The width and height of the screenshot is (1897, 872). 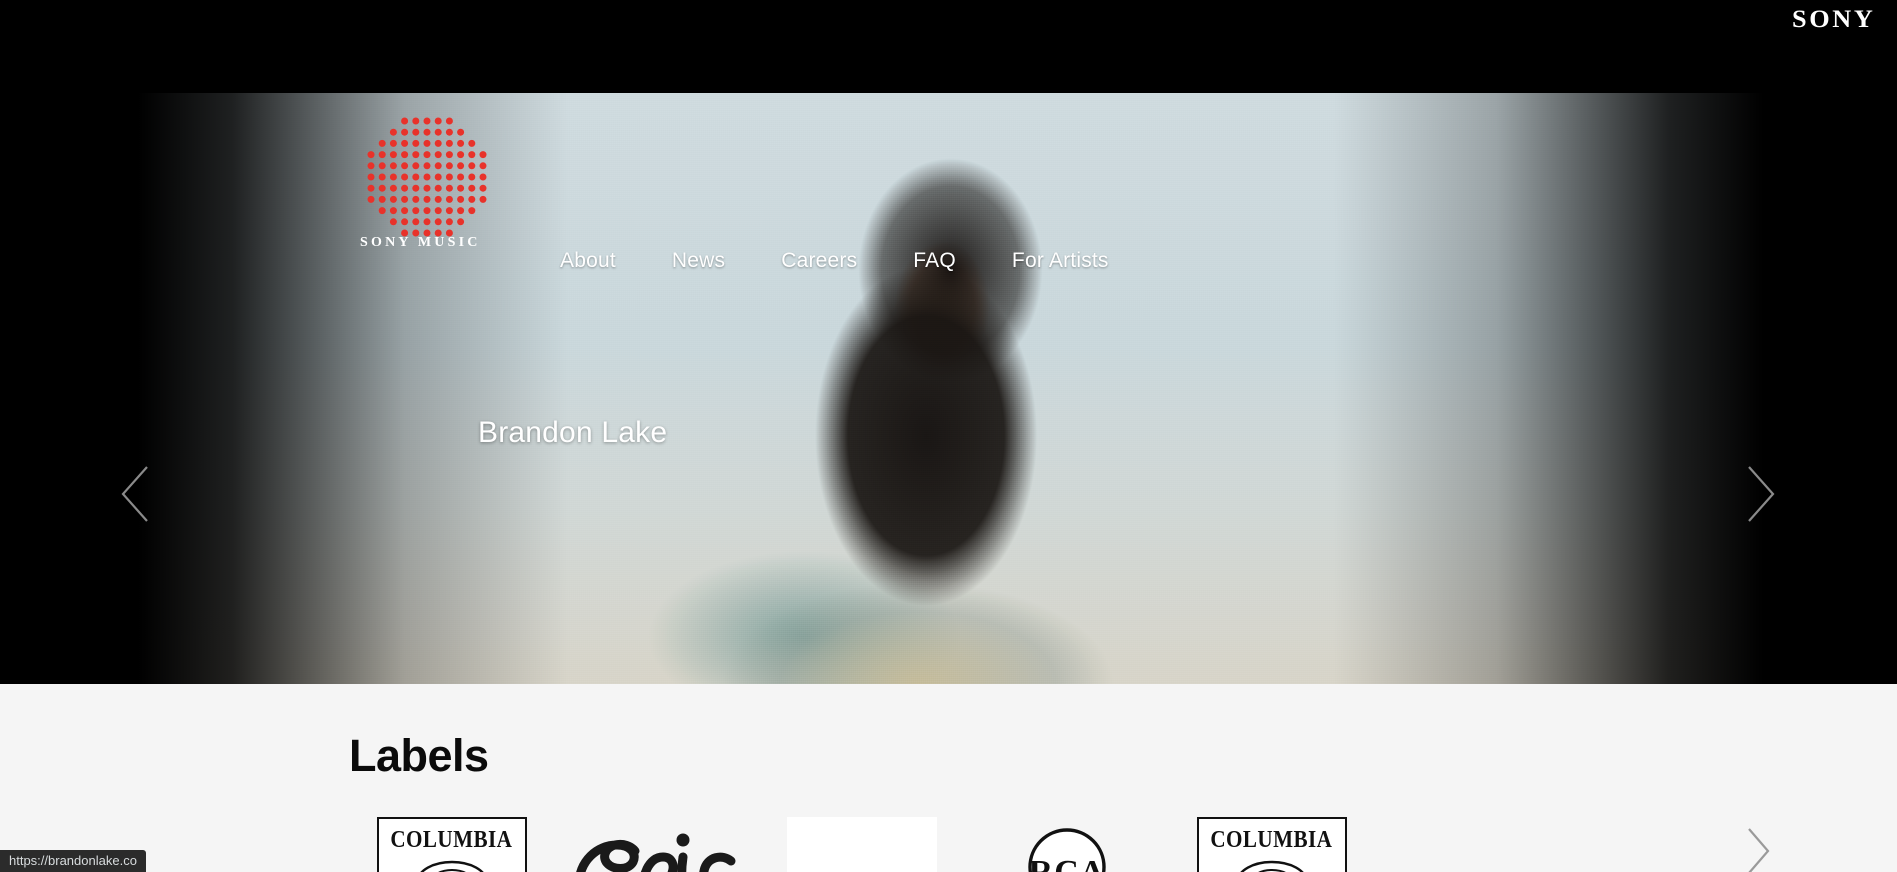 I want to click on label-card-placeholder, so click(x=861, y=844).